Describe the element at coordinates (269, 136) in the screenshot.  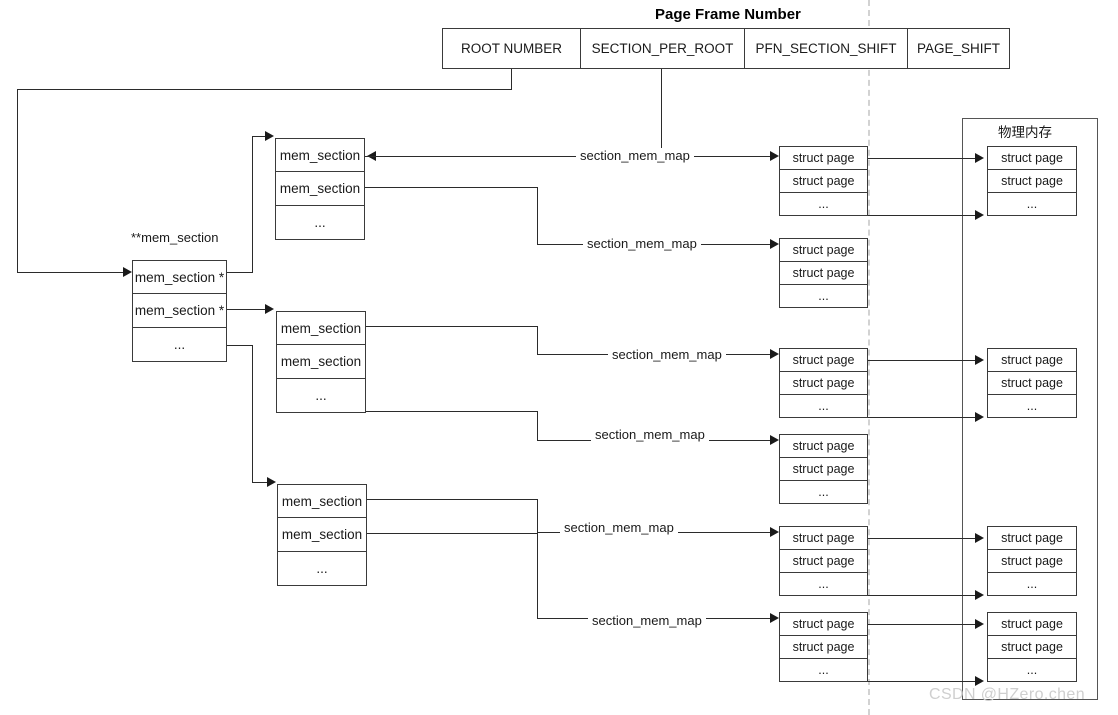
I see `arrowhead-group1` at that location.